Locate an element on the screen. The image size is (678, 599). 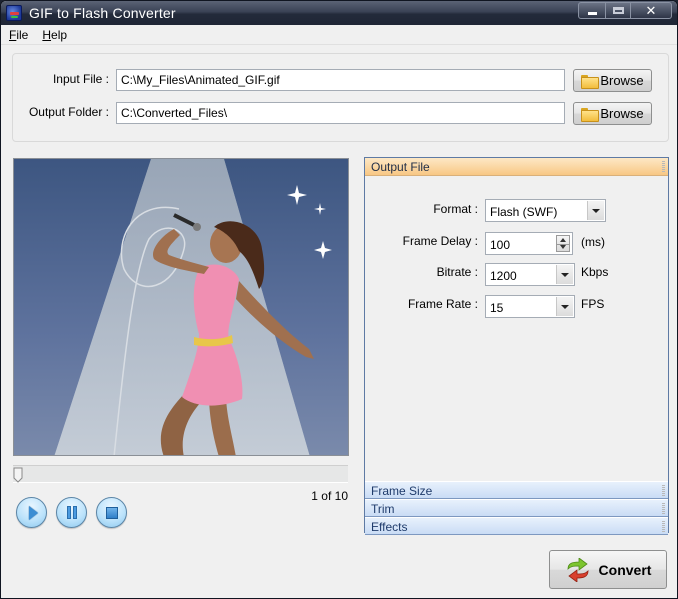
menu-file: File is located at coordinates (18, 35).